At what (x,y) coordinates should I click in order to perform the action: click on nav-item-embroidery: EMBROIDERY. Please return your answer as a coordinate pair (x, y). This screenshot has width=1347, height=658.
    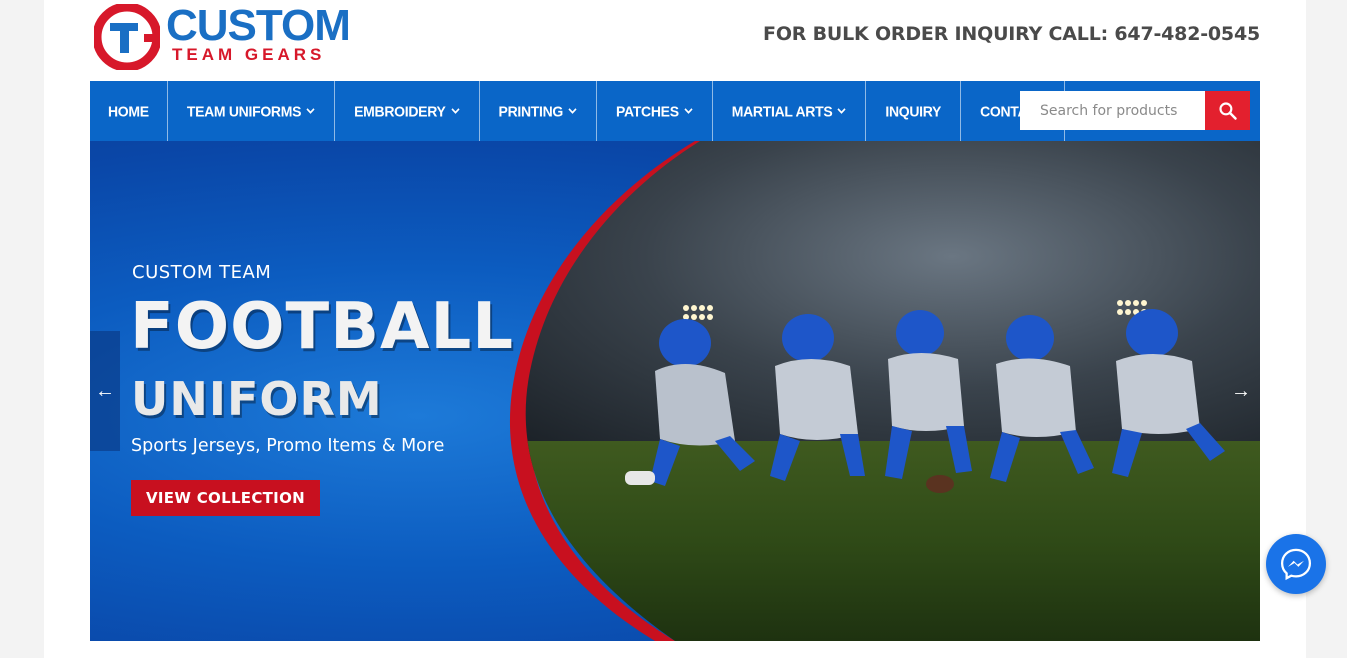
    Looking at the image, I should click on (407, 111).